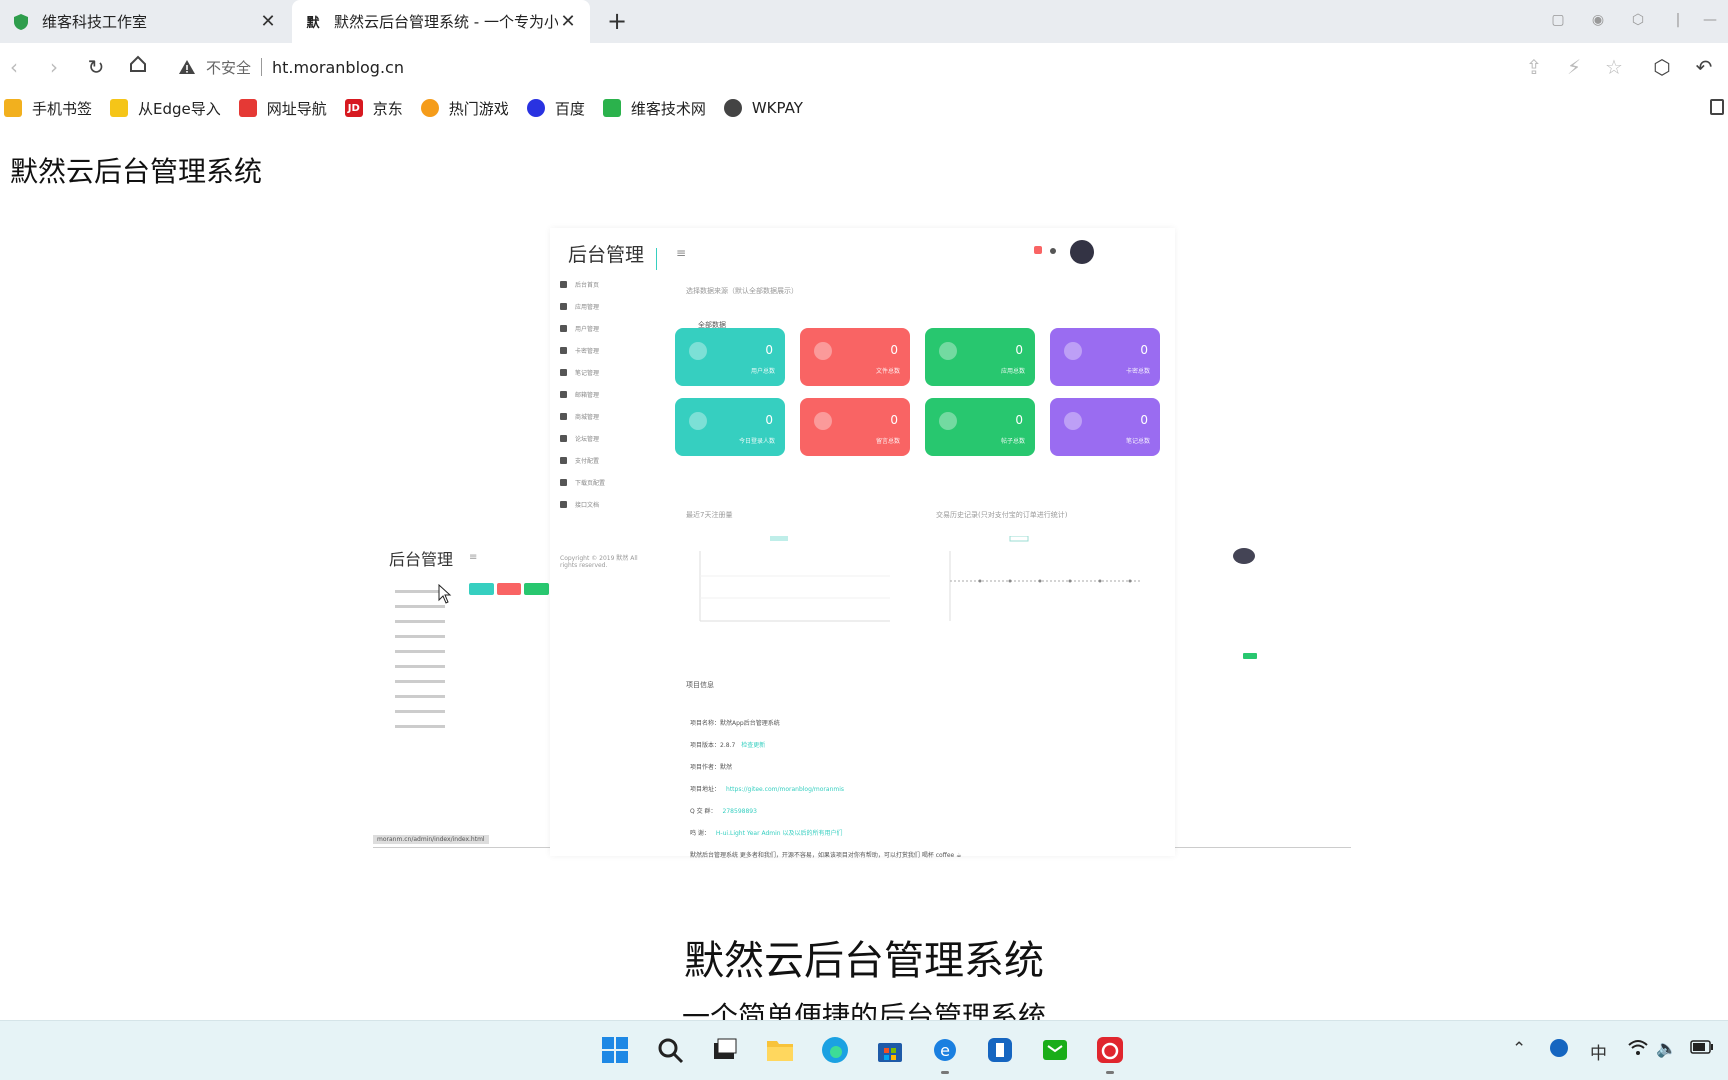 This screenshot has width=1728, height=1080. What do you see at coordinates (945, 1050) in the screenshot?
I see `ie-icon: e` at bounding box center [945, 1050].